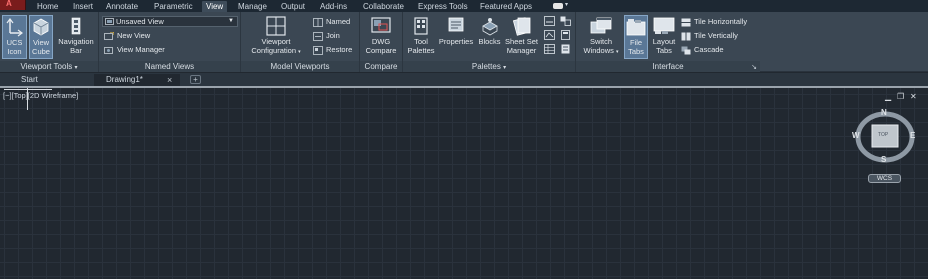 This screenshot has height=279, width=928. What do you see at coordinates (565, 49) in the screenshot?
I see `external-references-icon` at bounding box center [565, 49].